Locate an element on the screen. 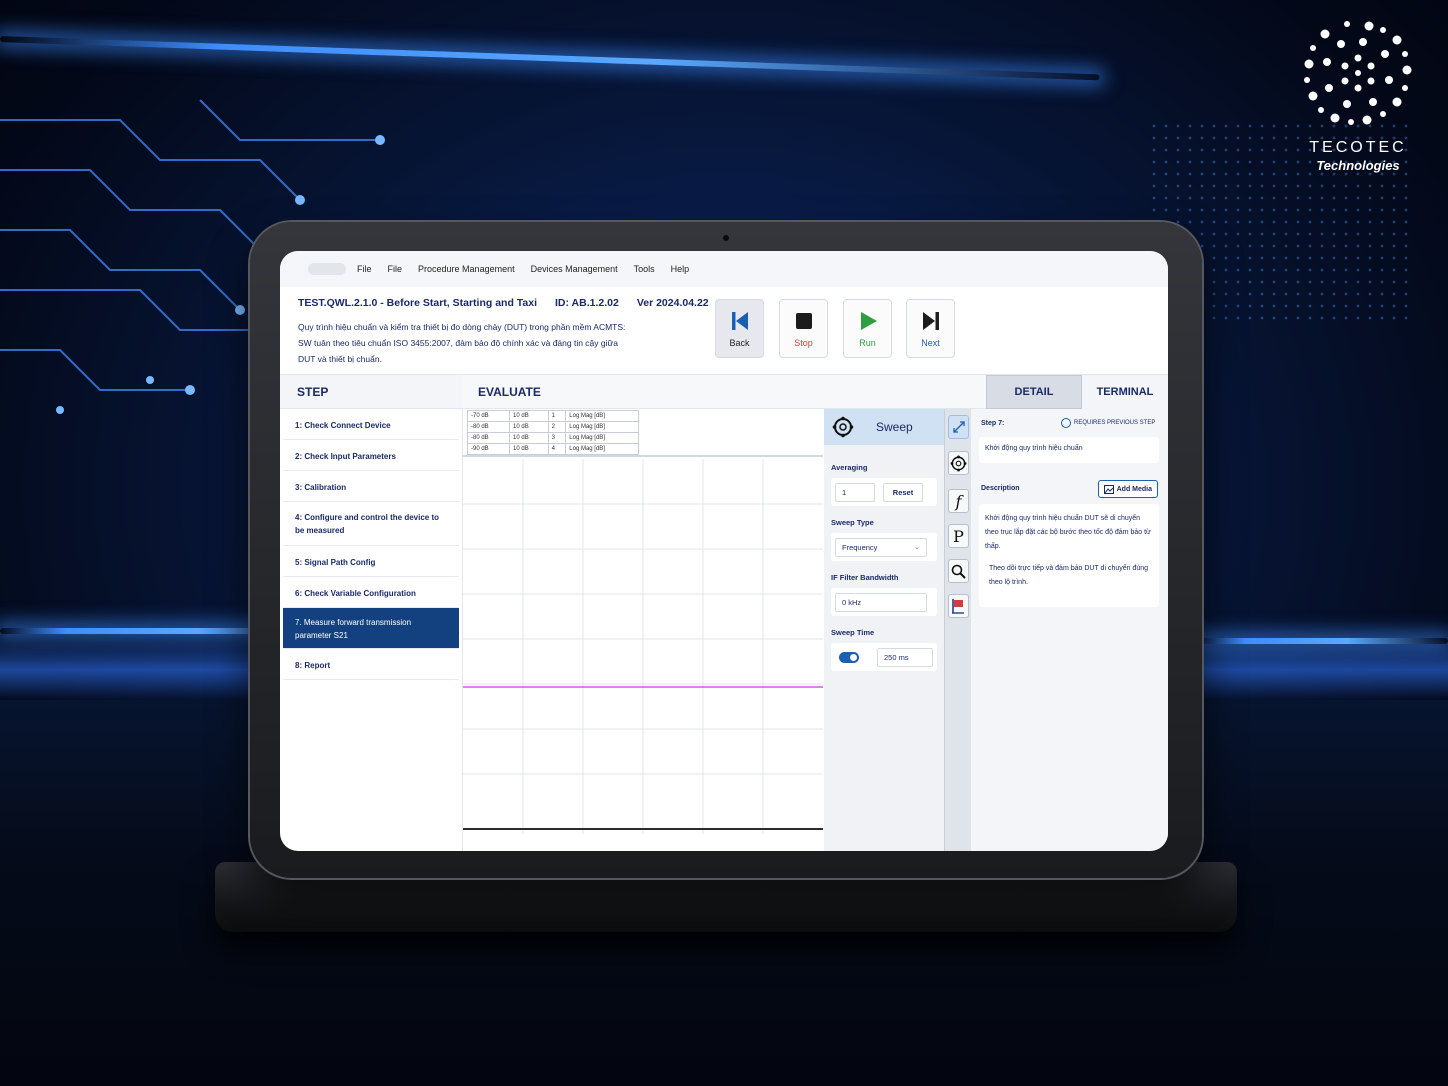  sweep-type-select: Frequency ⌄ is located at coordinates (881, 547).